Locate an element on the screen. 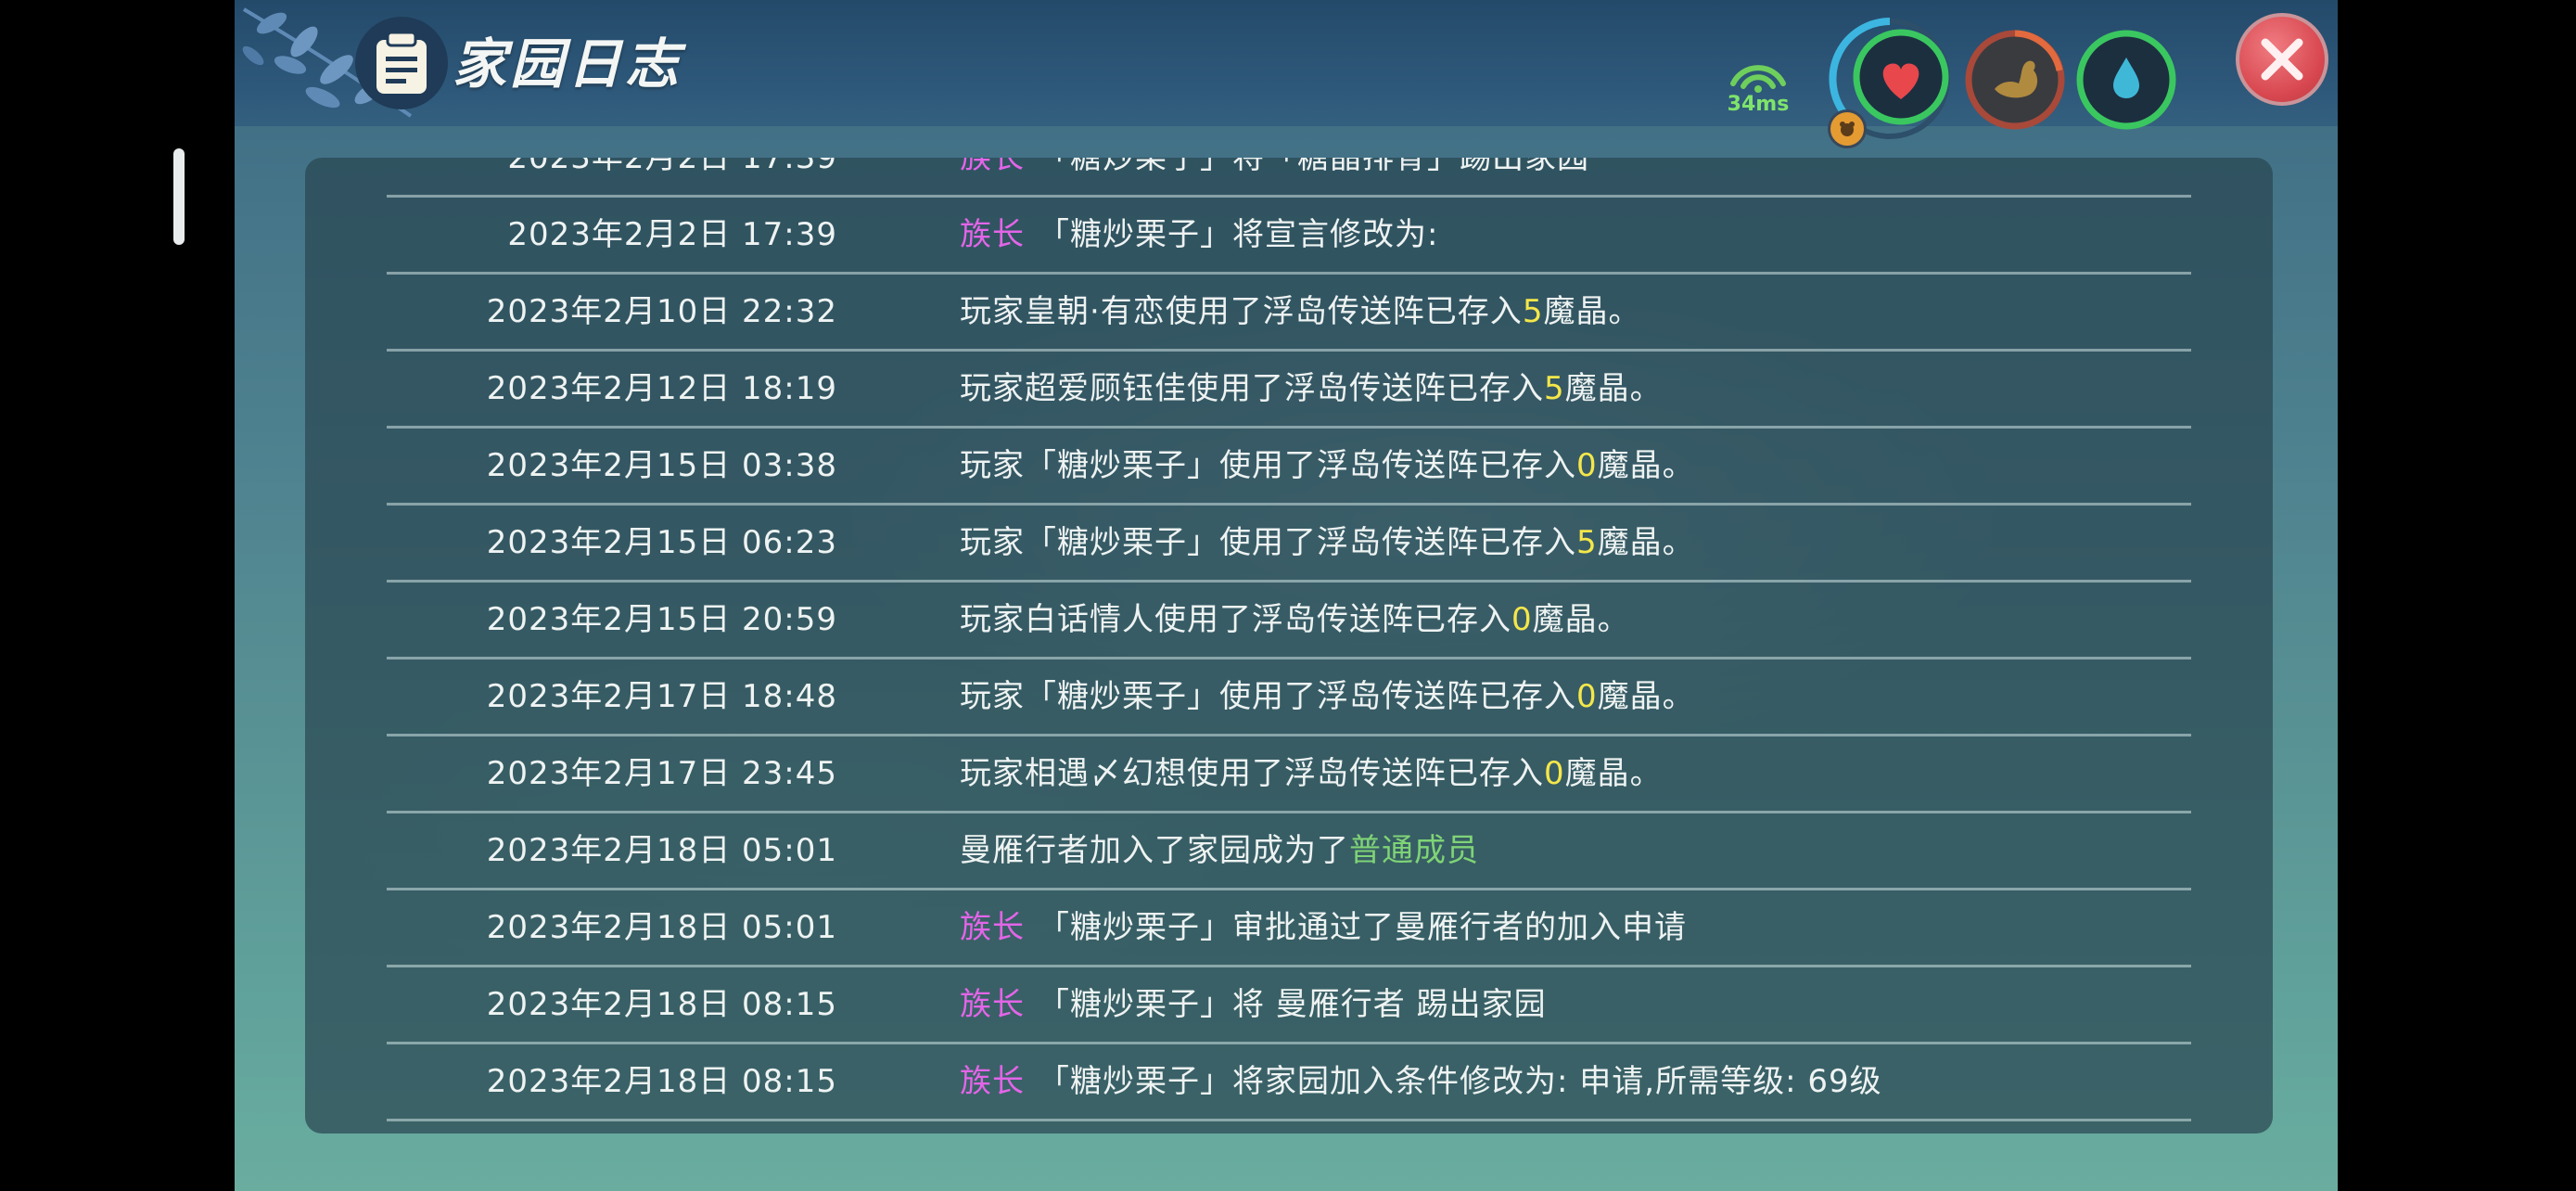 The width and height of the screenshot is (2576, 1191). log-row: 2023年2月12日 18:19 玩家超爱顾钰佳使用了浮岛传送阵已存入5魔晶。 is located at coordinates (1289, 390).